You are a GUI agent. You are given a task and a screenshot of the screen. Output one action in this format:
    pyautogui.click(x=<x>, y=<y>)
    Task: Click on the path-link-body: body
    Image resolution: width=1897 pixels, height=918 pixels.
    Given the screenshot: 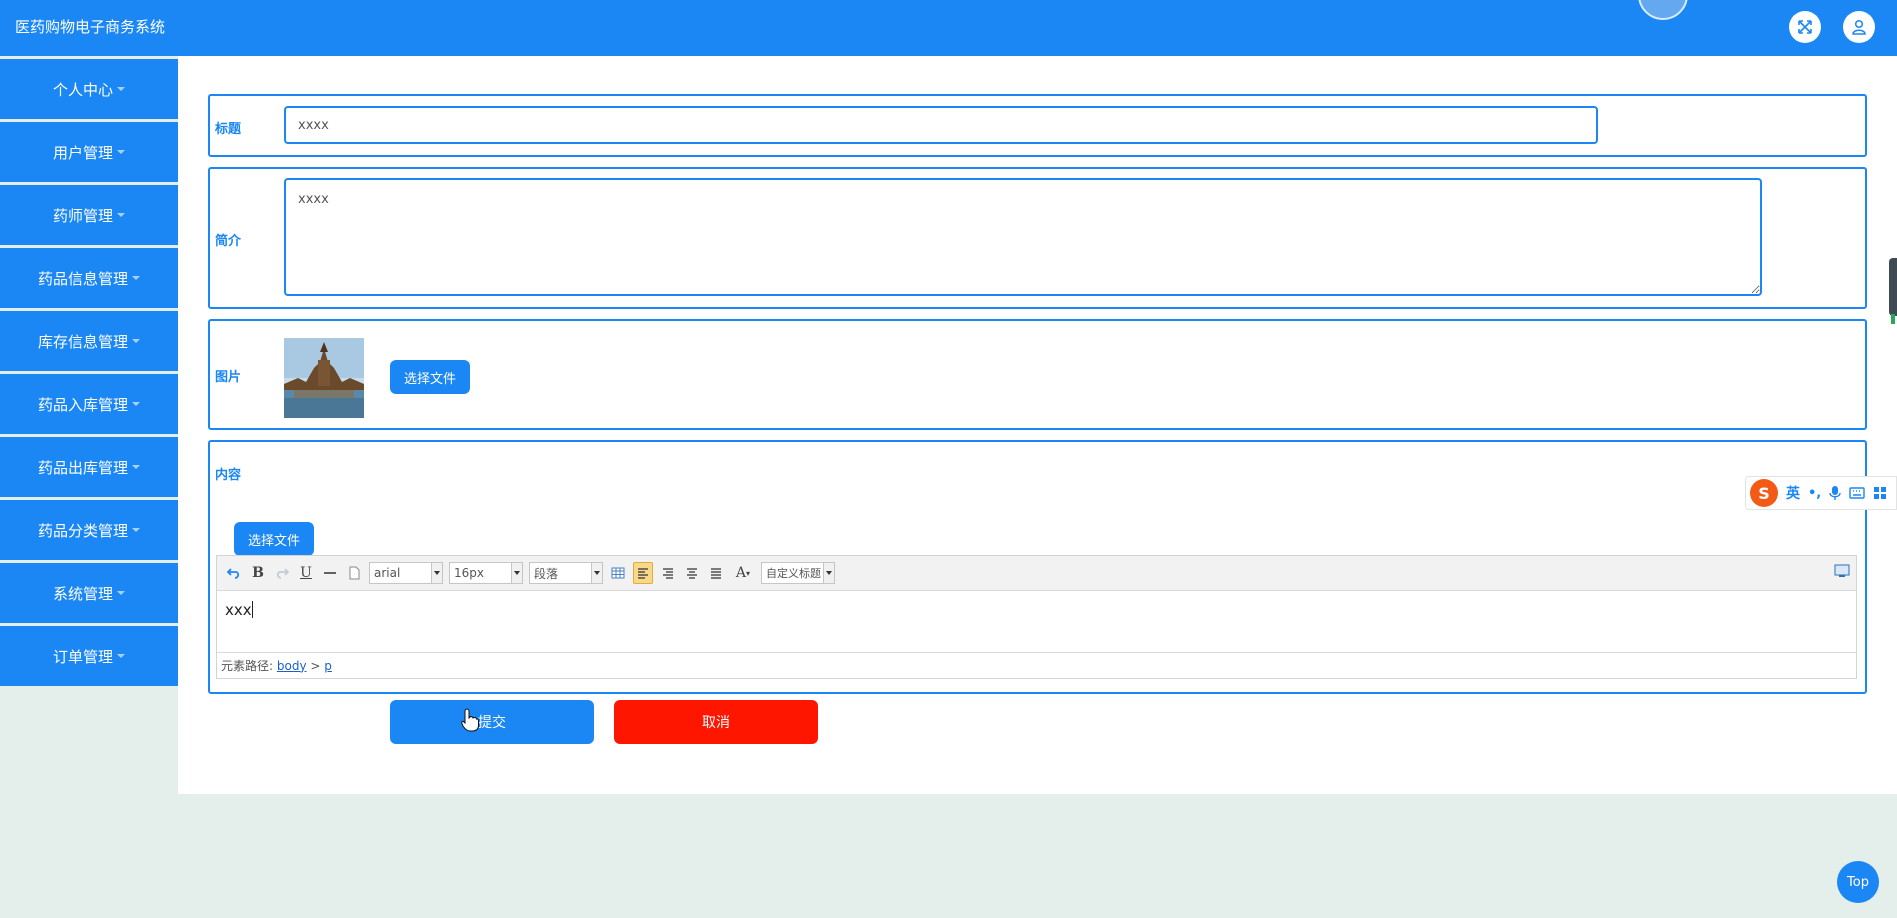 What is the action you would take?
    pyautogui.click(x=292, y=666)
    